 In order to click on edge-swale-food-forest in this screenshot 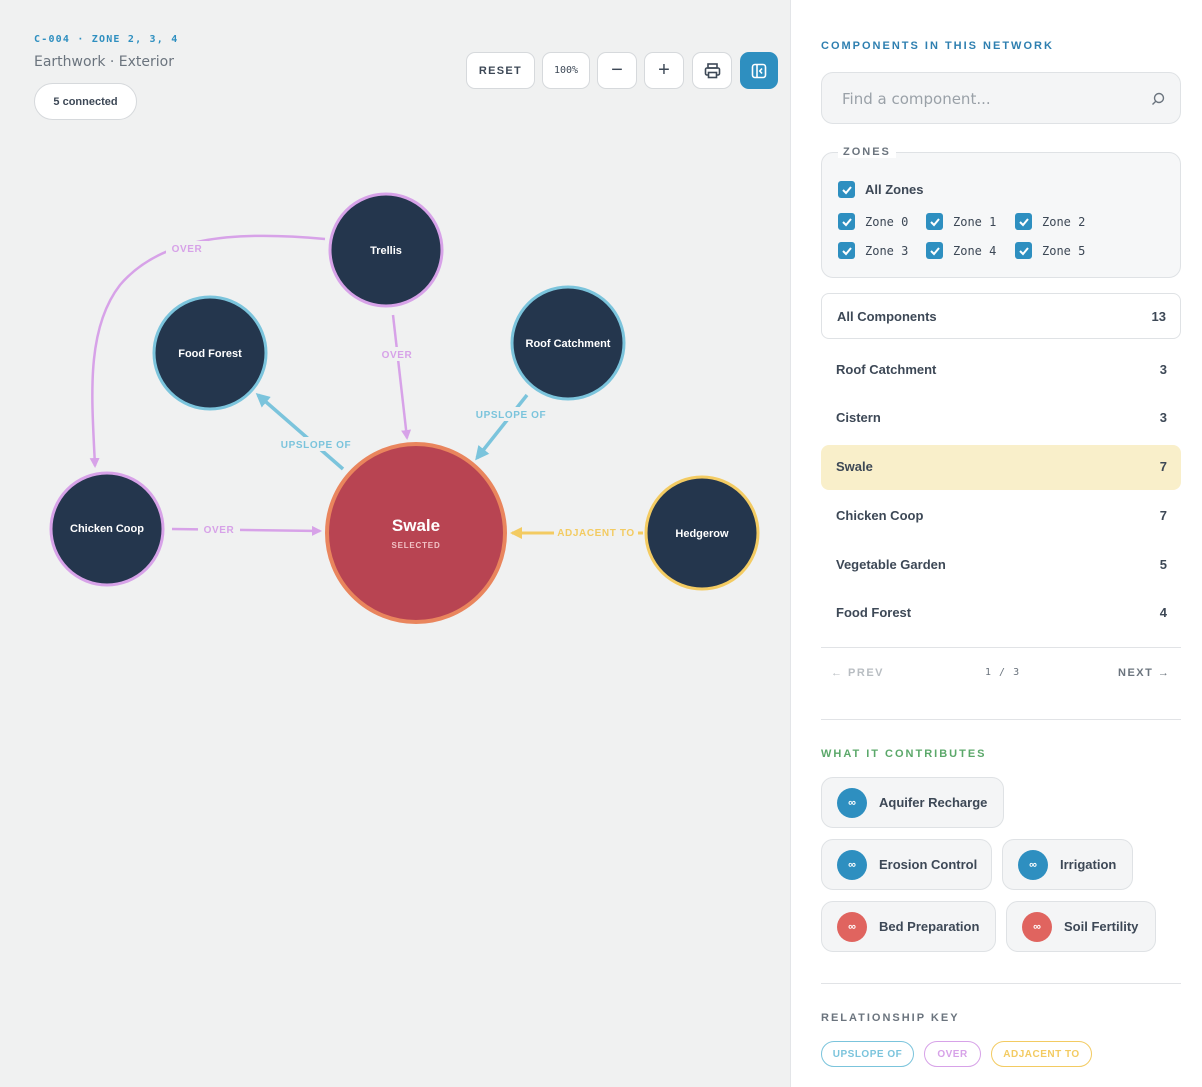, I will do `click(300, 432)`.